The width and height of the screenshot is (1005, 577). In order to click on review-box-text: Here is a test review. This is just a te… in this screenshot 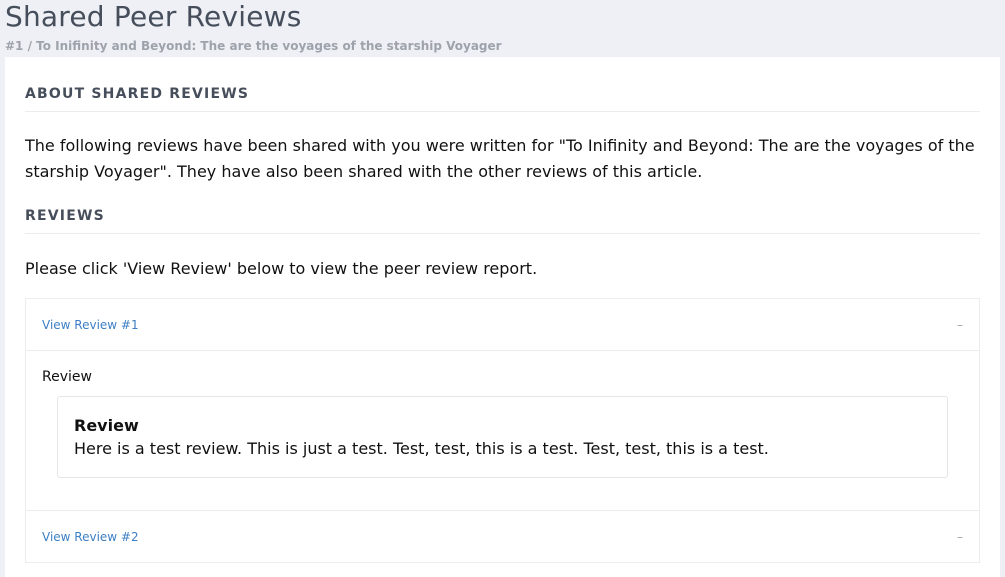, I will do `click(421, 448)`.